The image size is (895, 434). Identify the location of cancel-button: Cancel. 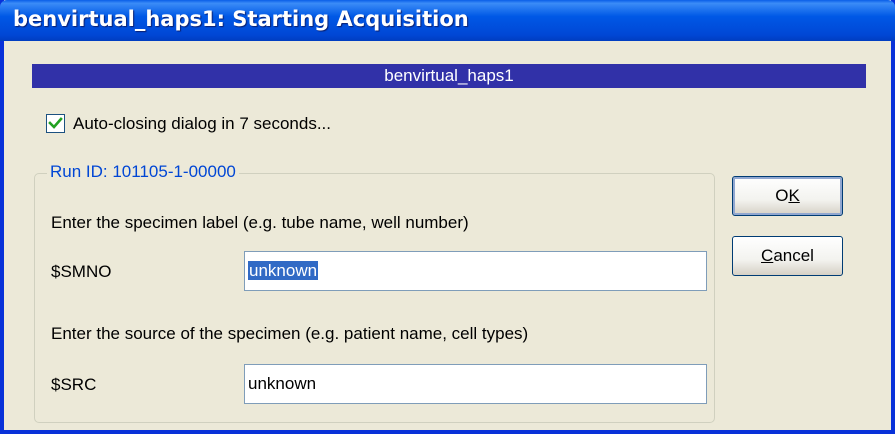
(787, 256).